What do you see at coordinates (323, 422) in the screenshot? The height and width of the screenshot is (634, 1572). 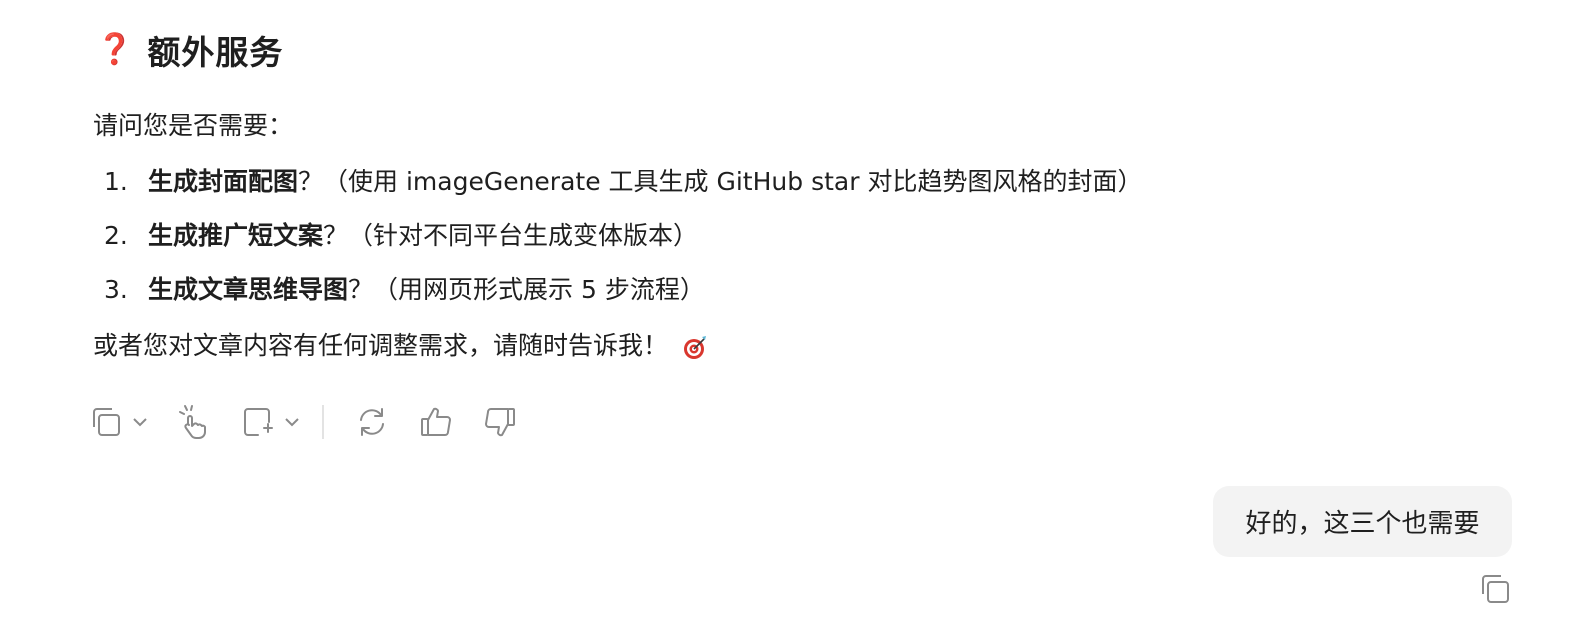 I see `toolbar-divider` at bounding box center [323, 422].